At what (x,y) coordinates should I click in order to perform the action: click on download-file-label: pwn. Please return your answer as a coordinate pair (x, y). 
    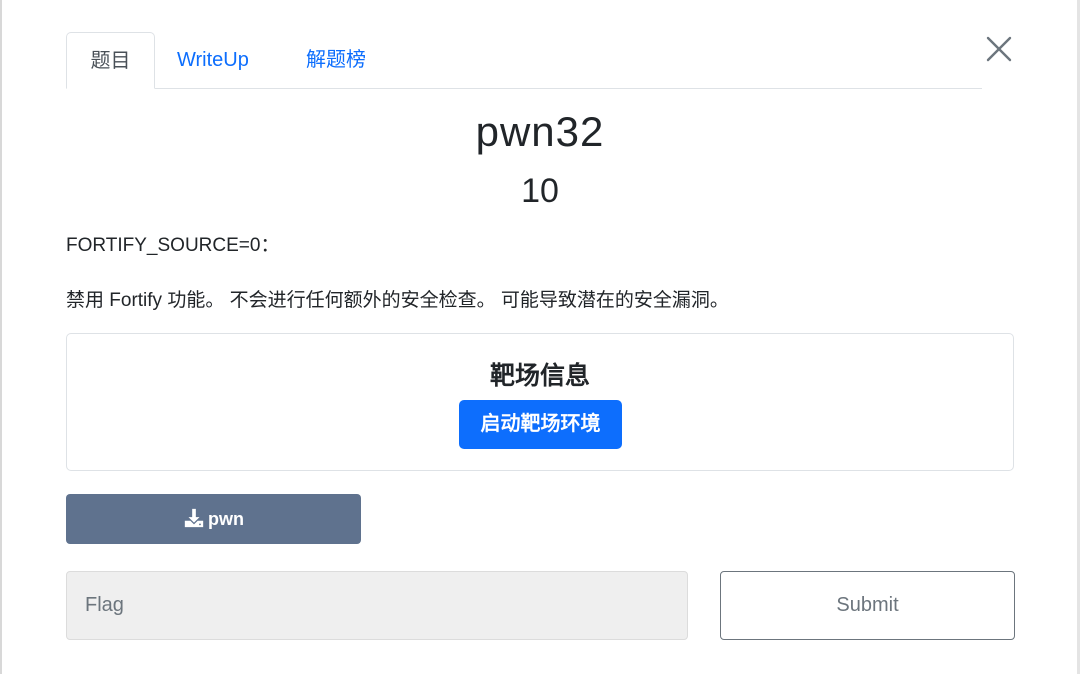
    Looking at the image, I should click on (226, 518).